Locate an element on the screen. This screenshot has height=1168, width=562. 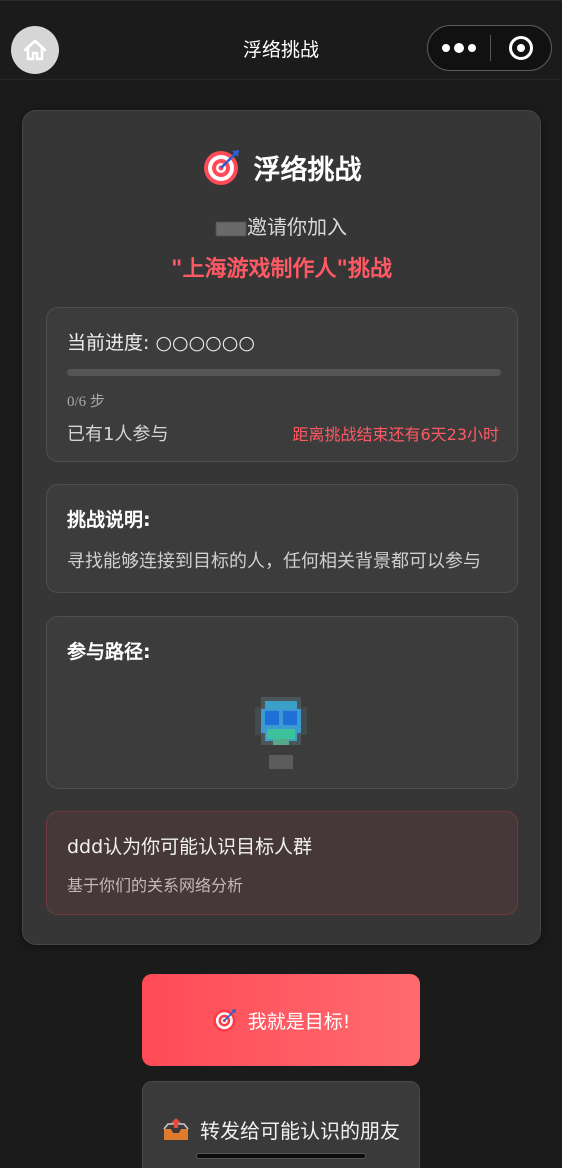
more-dots-icon is located at coordinates (446, 48).